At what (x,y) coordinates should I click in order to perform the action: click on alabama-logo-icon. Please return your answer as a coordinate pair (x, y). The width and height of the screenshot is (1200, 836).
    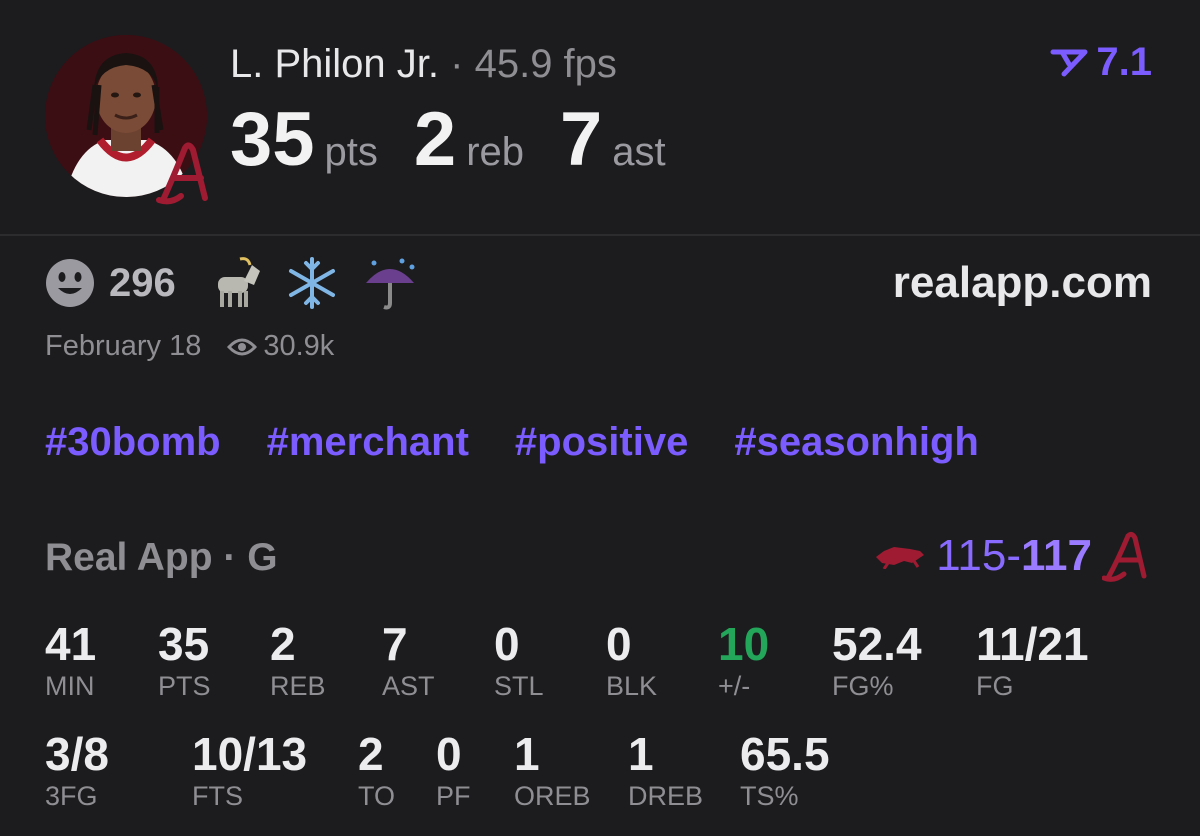
    Looking at the image, I should click on (186, 172).